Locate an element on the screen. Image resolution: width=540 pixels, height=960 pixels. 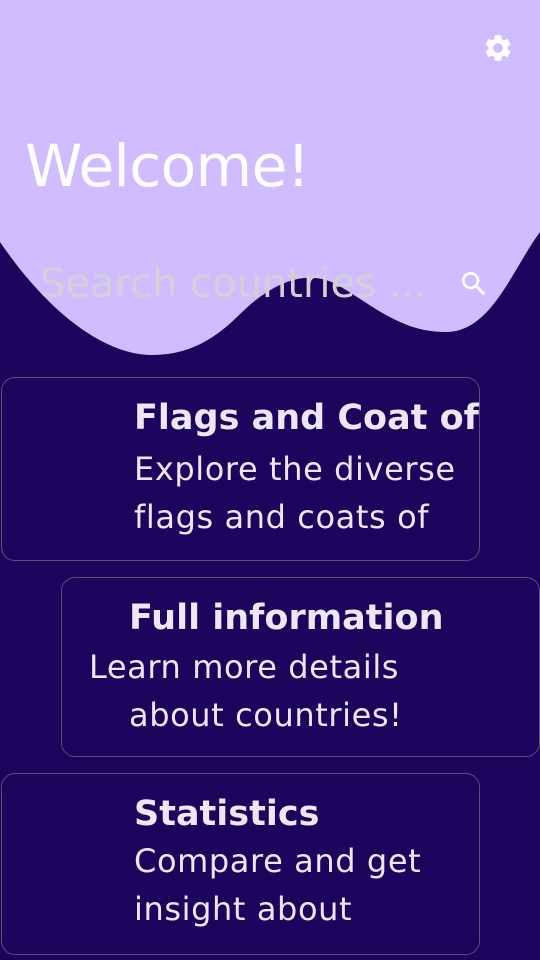
gear-icon is located at coordinates (498, 48).